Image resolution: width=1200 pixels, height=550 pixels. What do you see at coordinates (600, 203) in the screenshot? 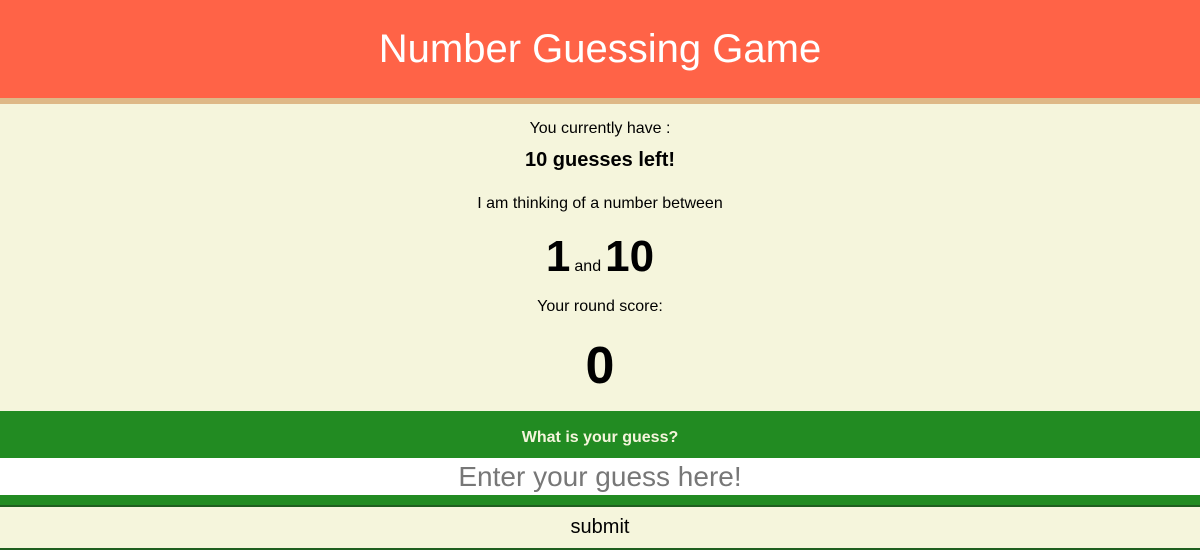
I see `range-intro-text: I am thinking of a number between` at bounding box center [600, 203].